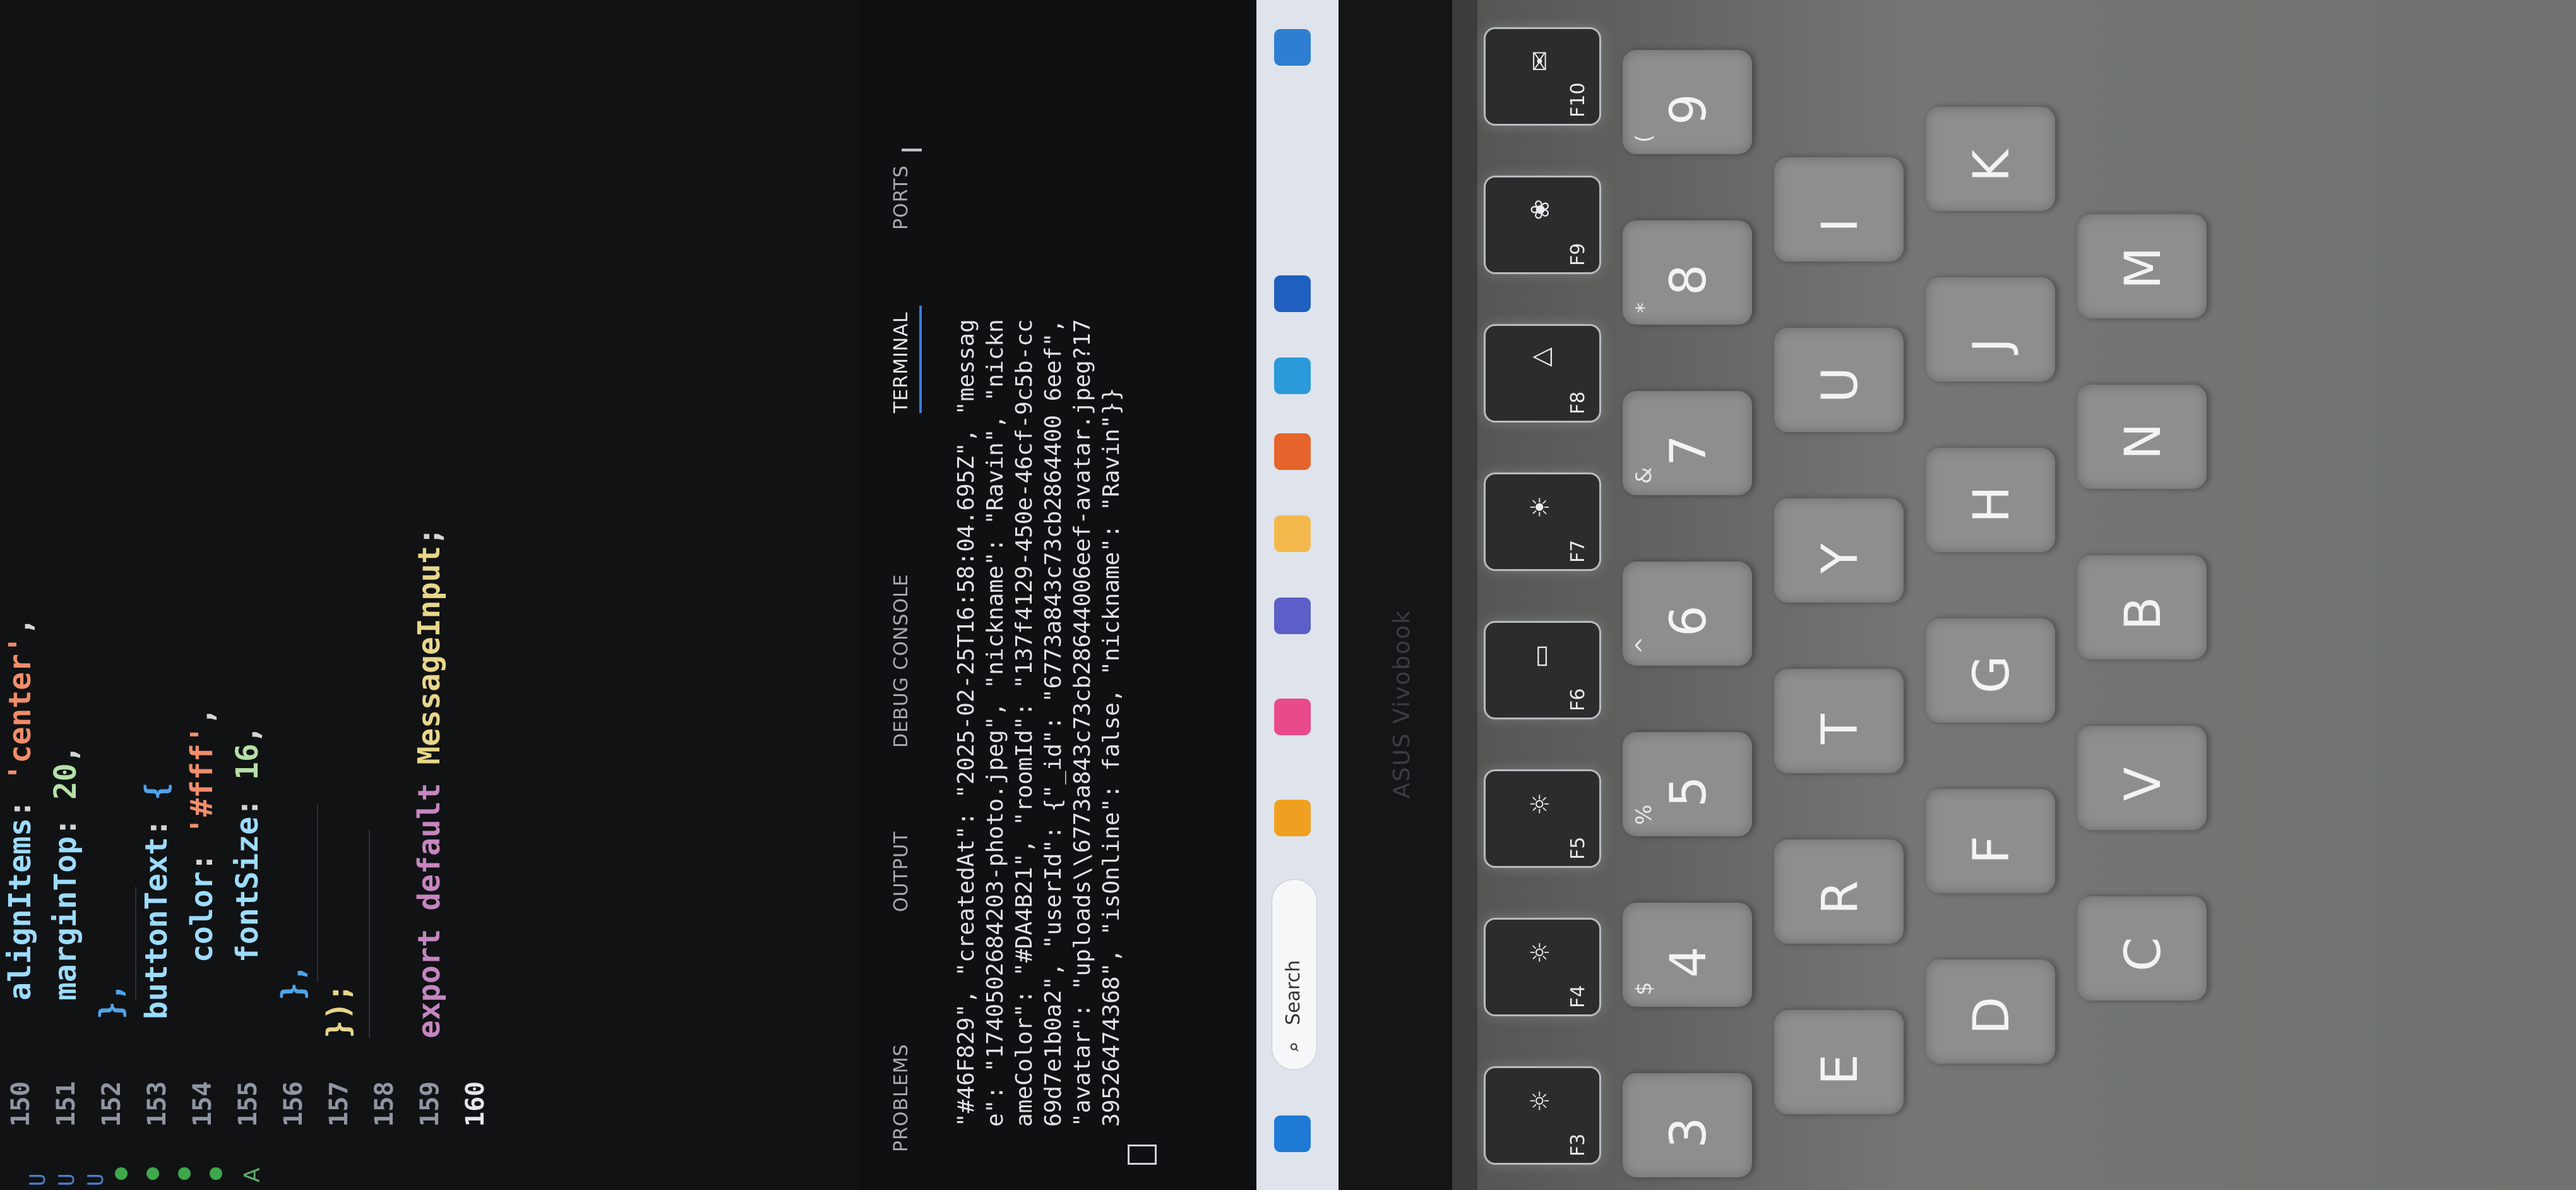 The height and width of the screenshot is (1190, 2576). I want to click on key-label: 5, so click(1689, 791).